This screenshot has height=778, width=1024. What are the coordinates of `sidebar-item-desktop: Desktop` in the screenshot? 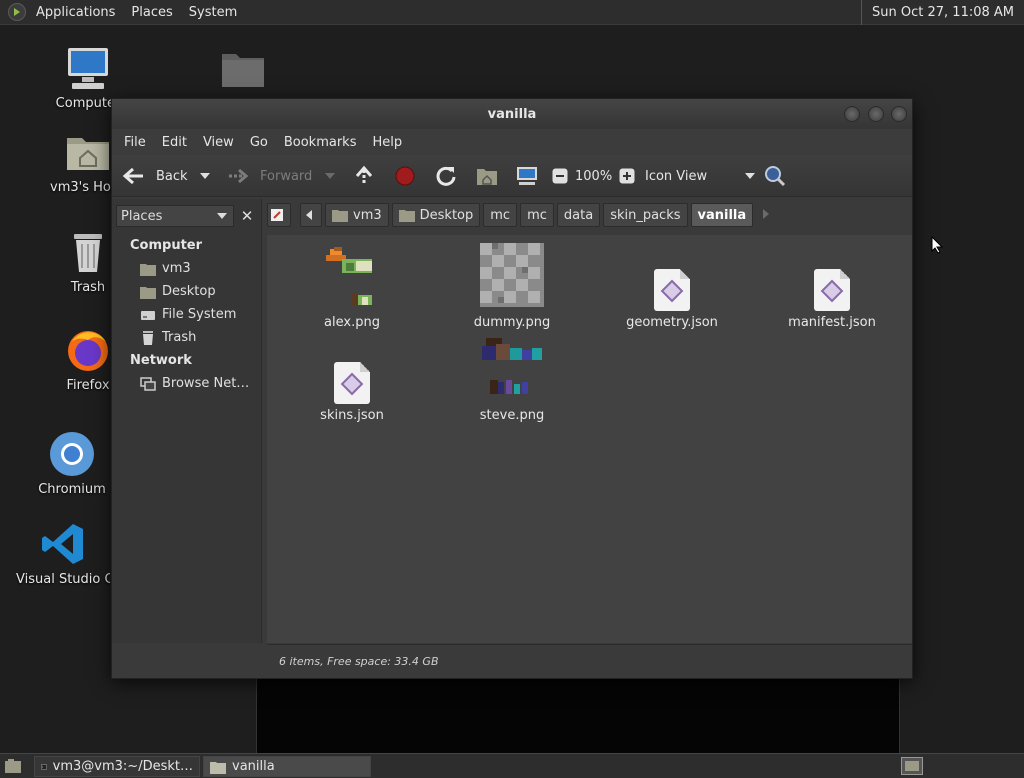 It's located at (178, 291).